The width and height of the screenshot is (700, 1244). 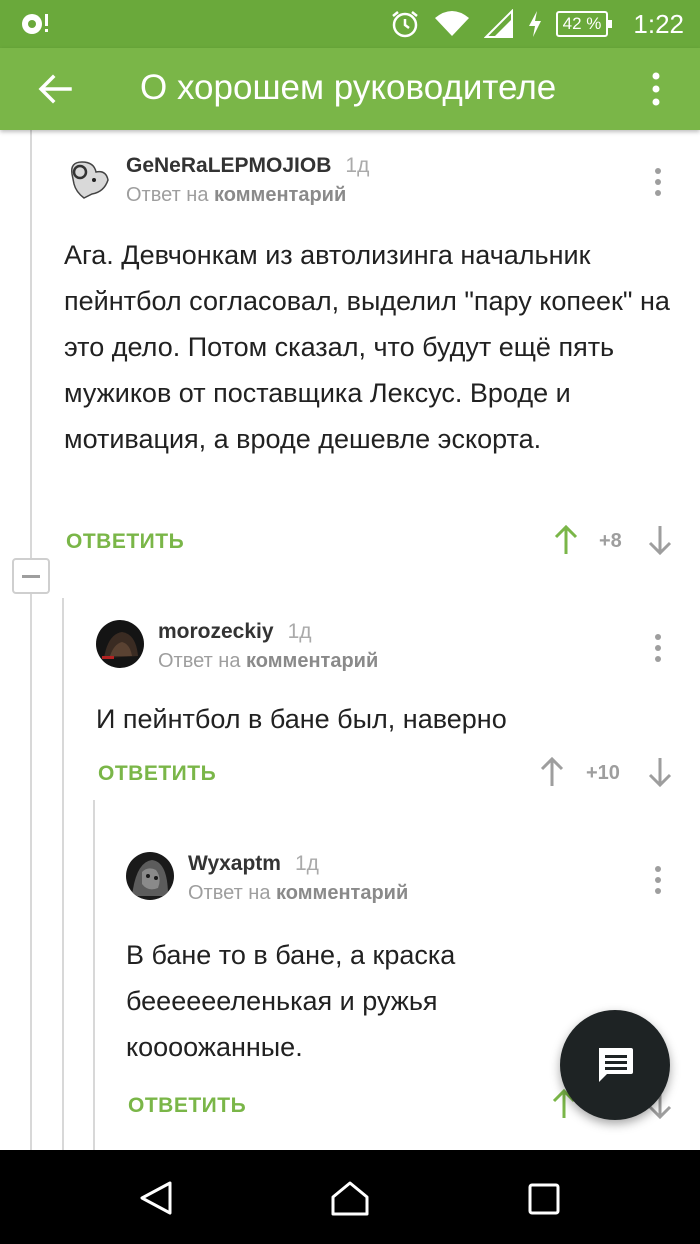 I want to click on collapse-thread-button, so click(x=31, y=576).